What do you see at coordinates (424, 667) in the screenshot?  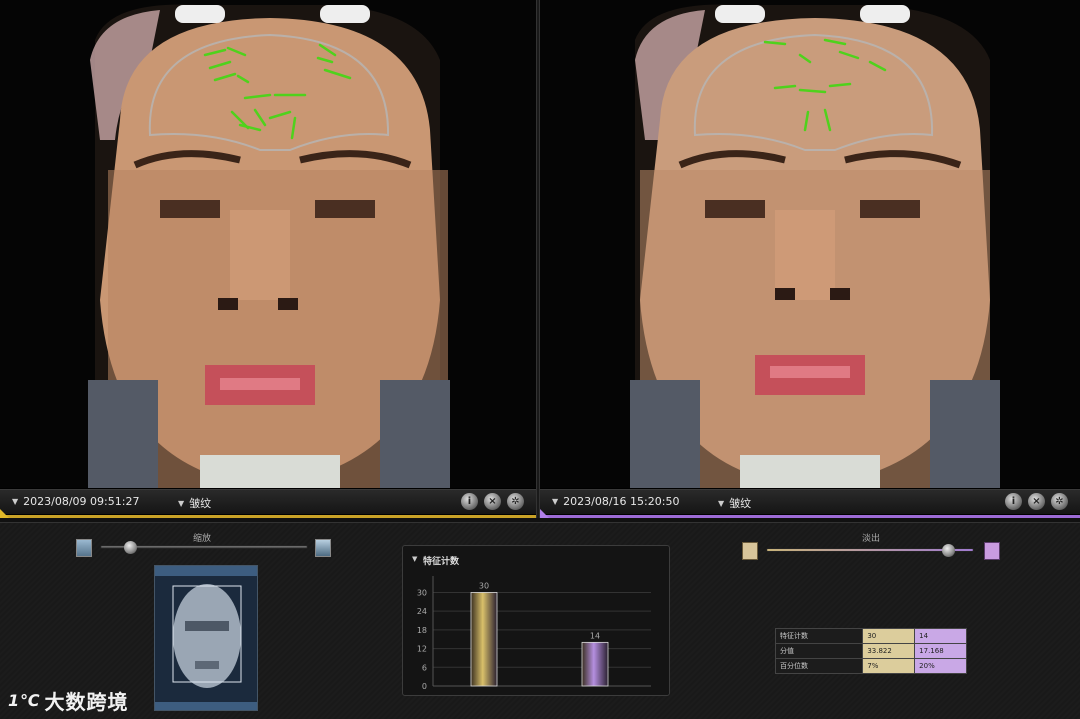 I see `y-tick-label: 6` at bounding box center [424, 667].